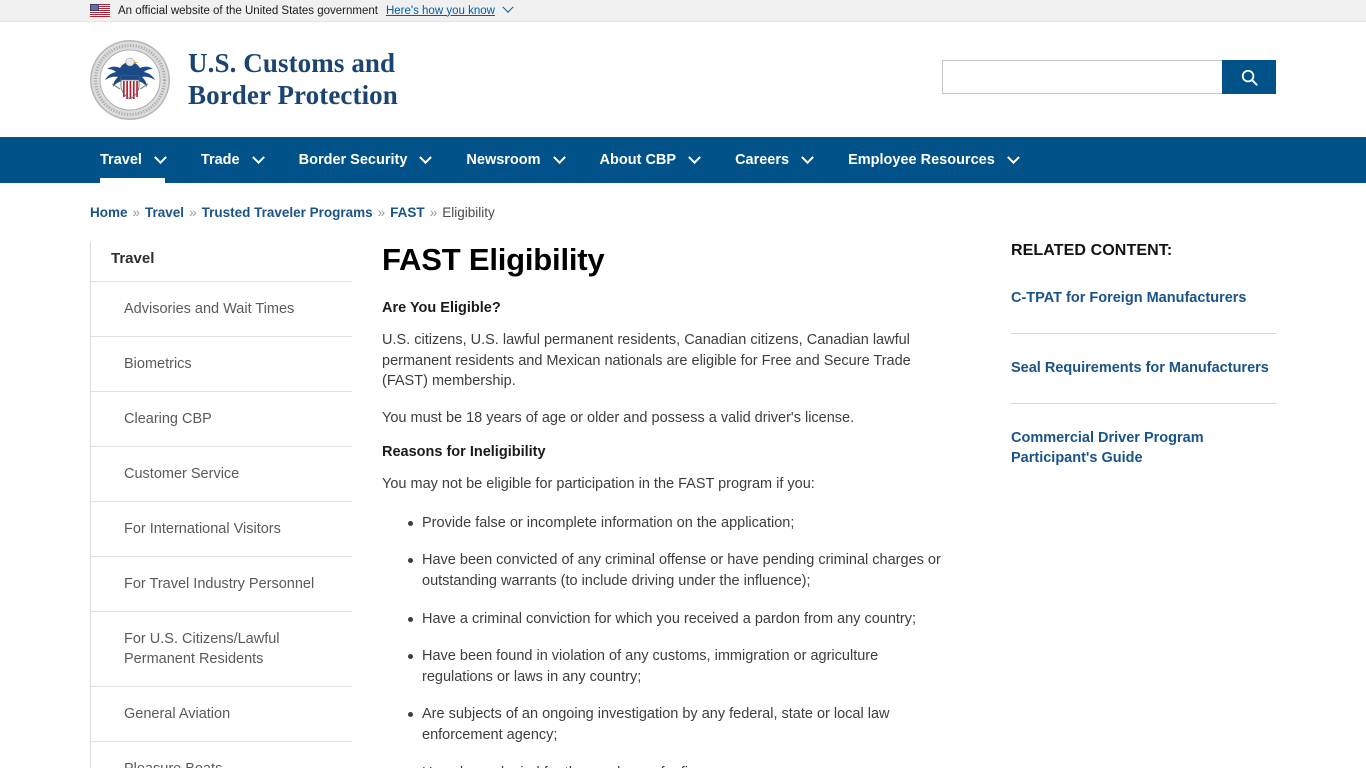 This screenshot has height=768, width=1366. Describe the element at coordinates (1143, 311) in the screenshot. I see `related-content-link: C-TPAT for Foreign Manufacturers` at that location.